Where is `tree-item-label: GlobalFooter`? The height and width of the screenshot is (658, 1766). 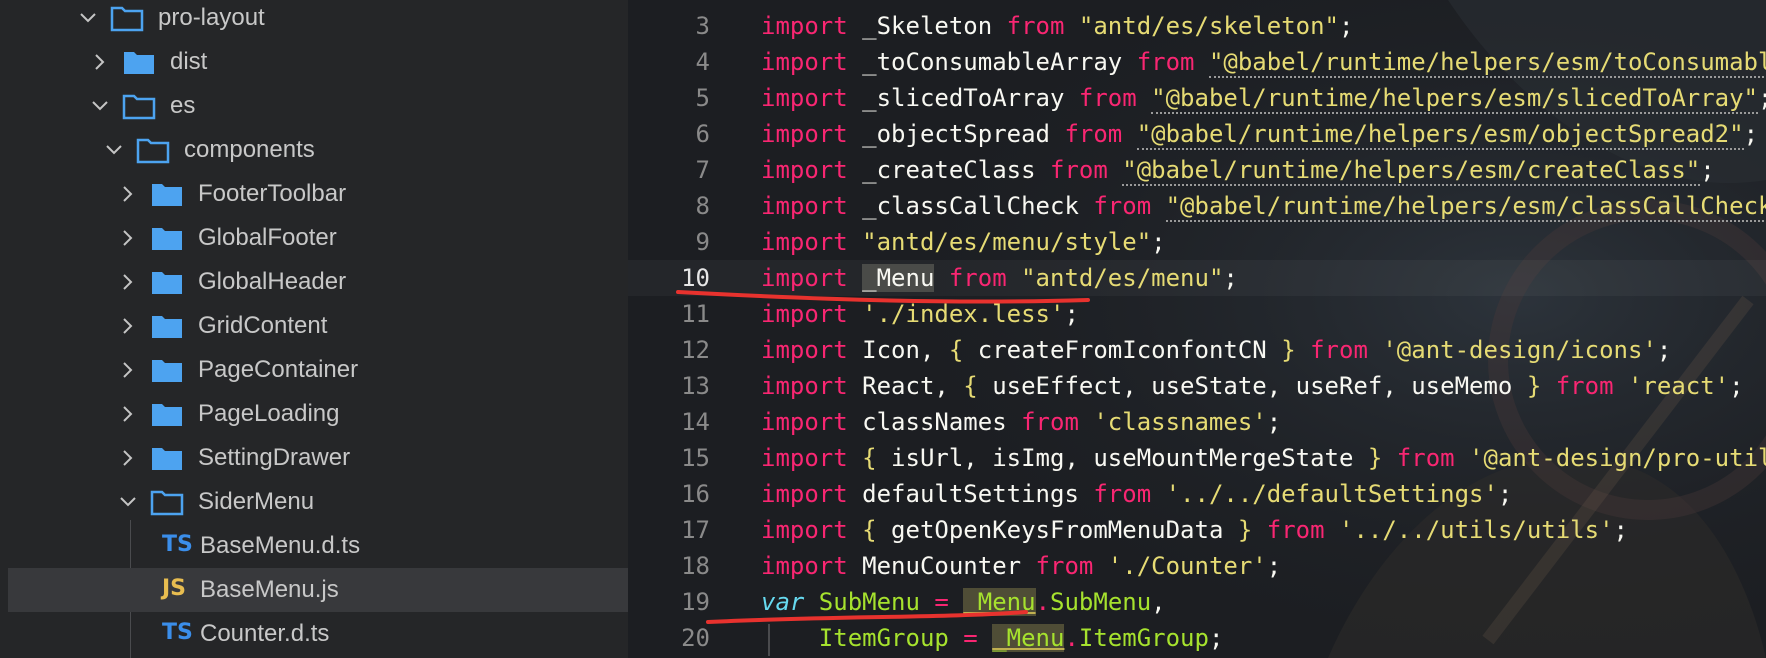 tree-item-label: GlobalFooter is located at coordinates (267, 237).